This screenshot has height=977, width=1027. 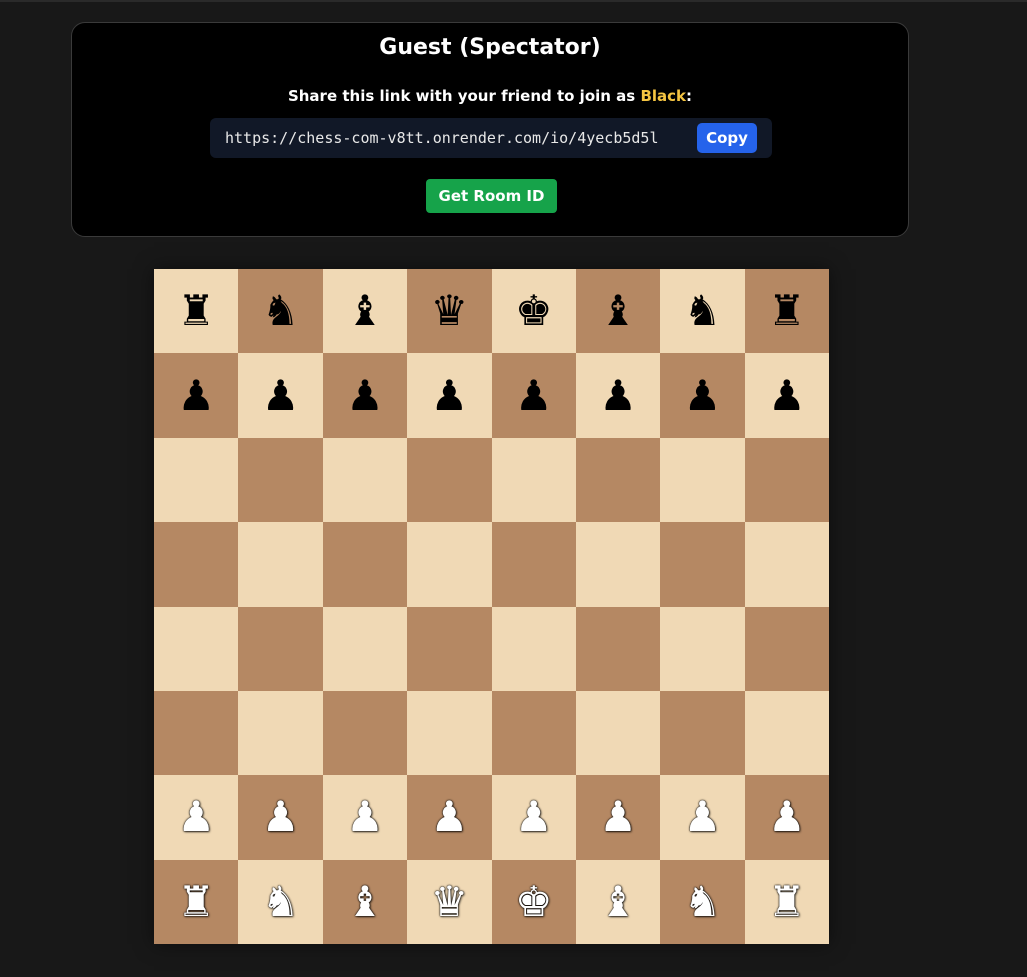 I want to click on square-d4, so click(x=449, y=648).